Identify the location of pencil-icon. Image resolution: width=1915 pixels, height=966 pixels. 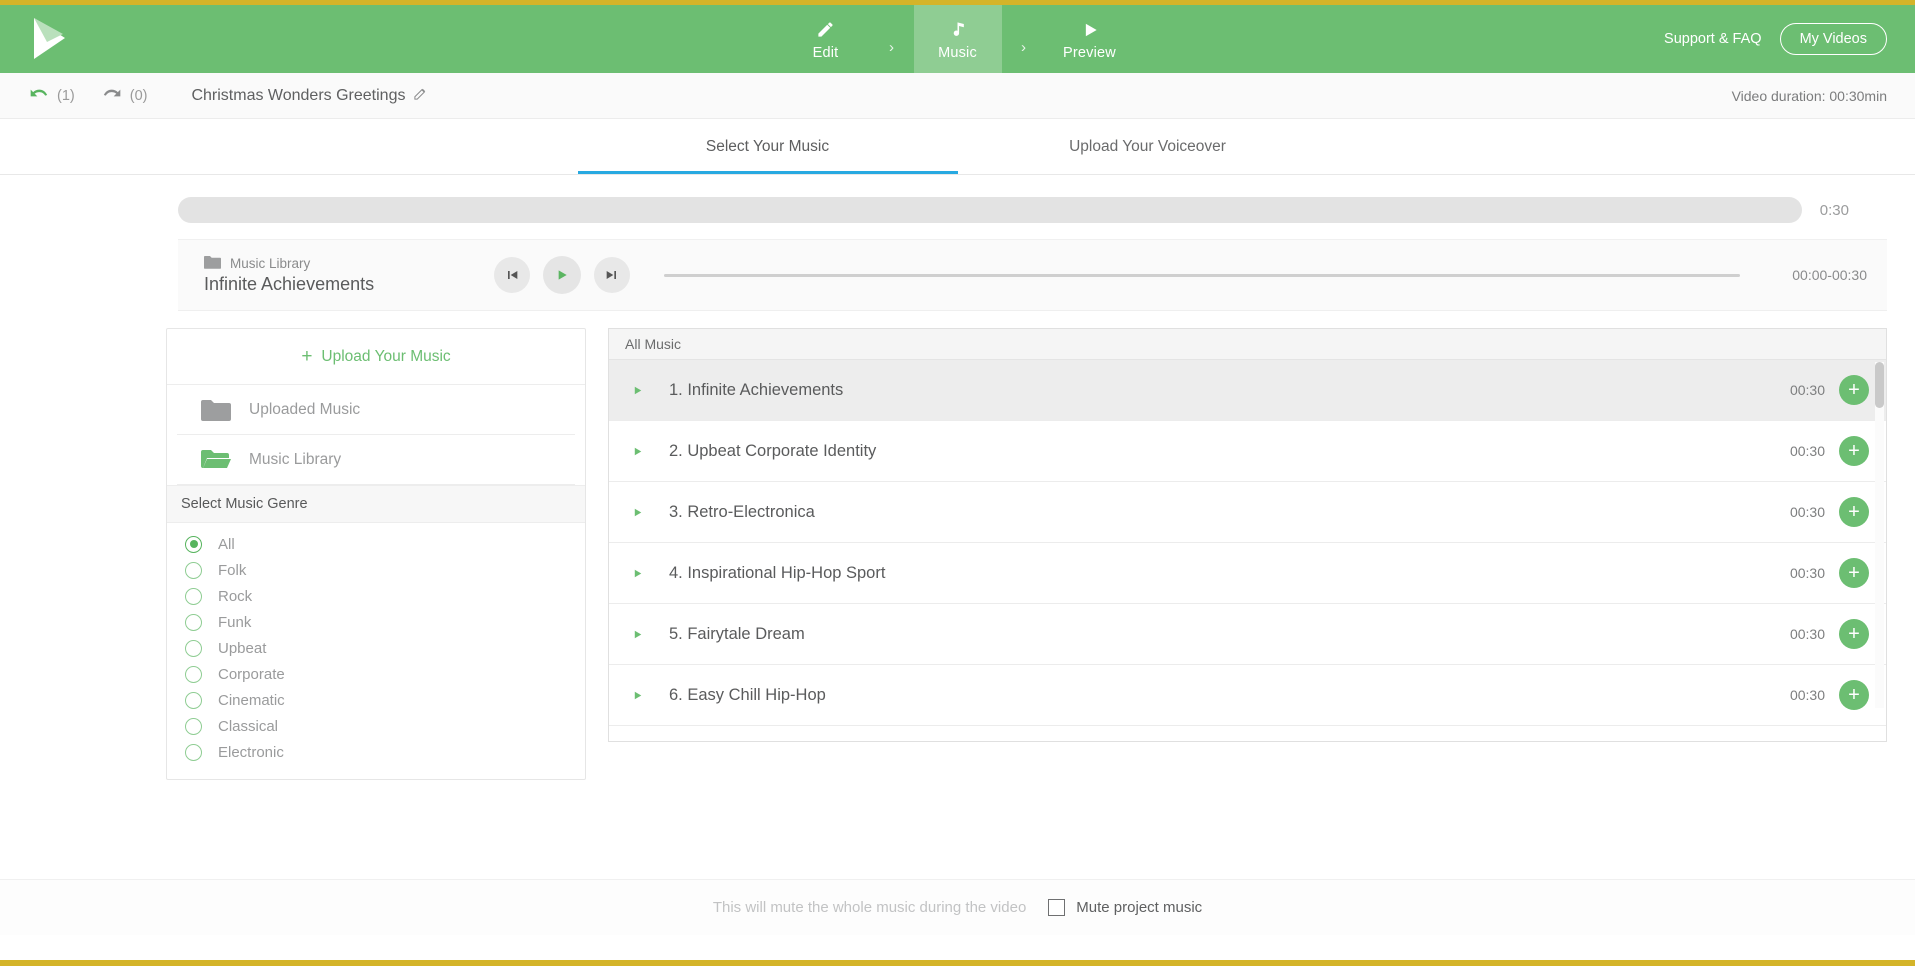
(825, 30).